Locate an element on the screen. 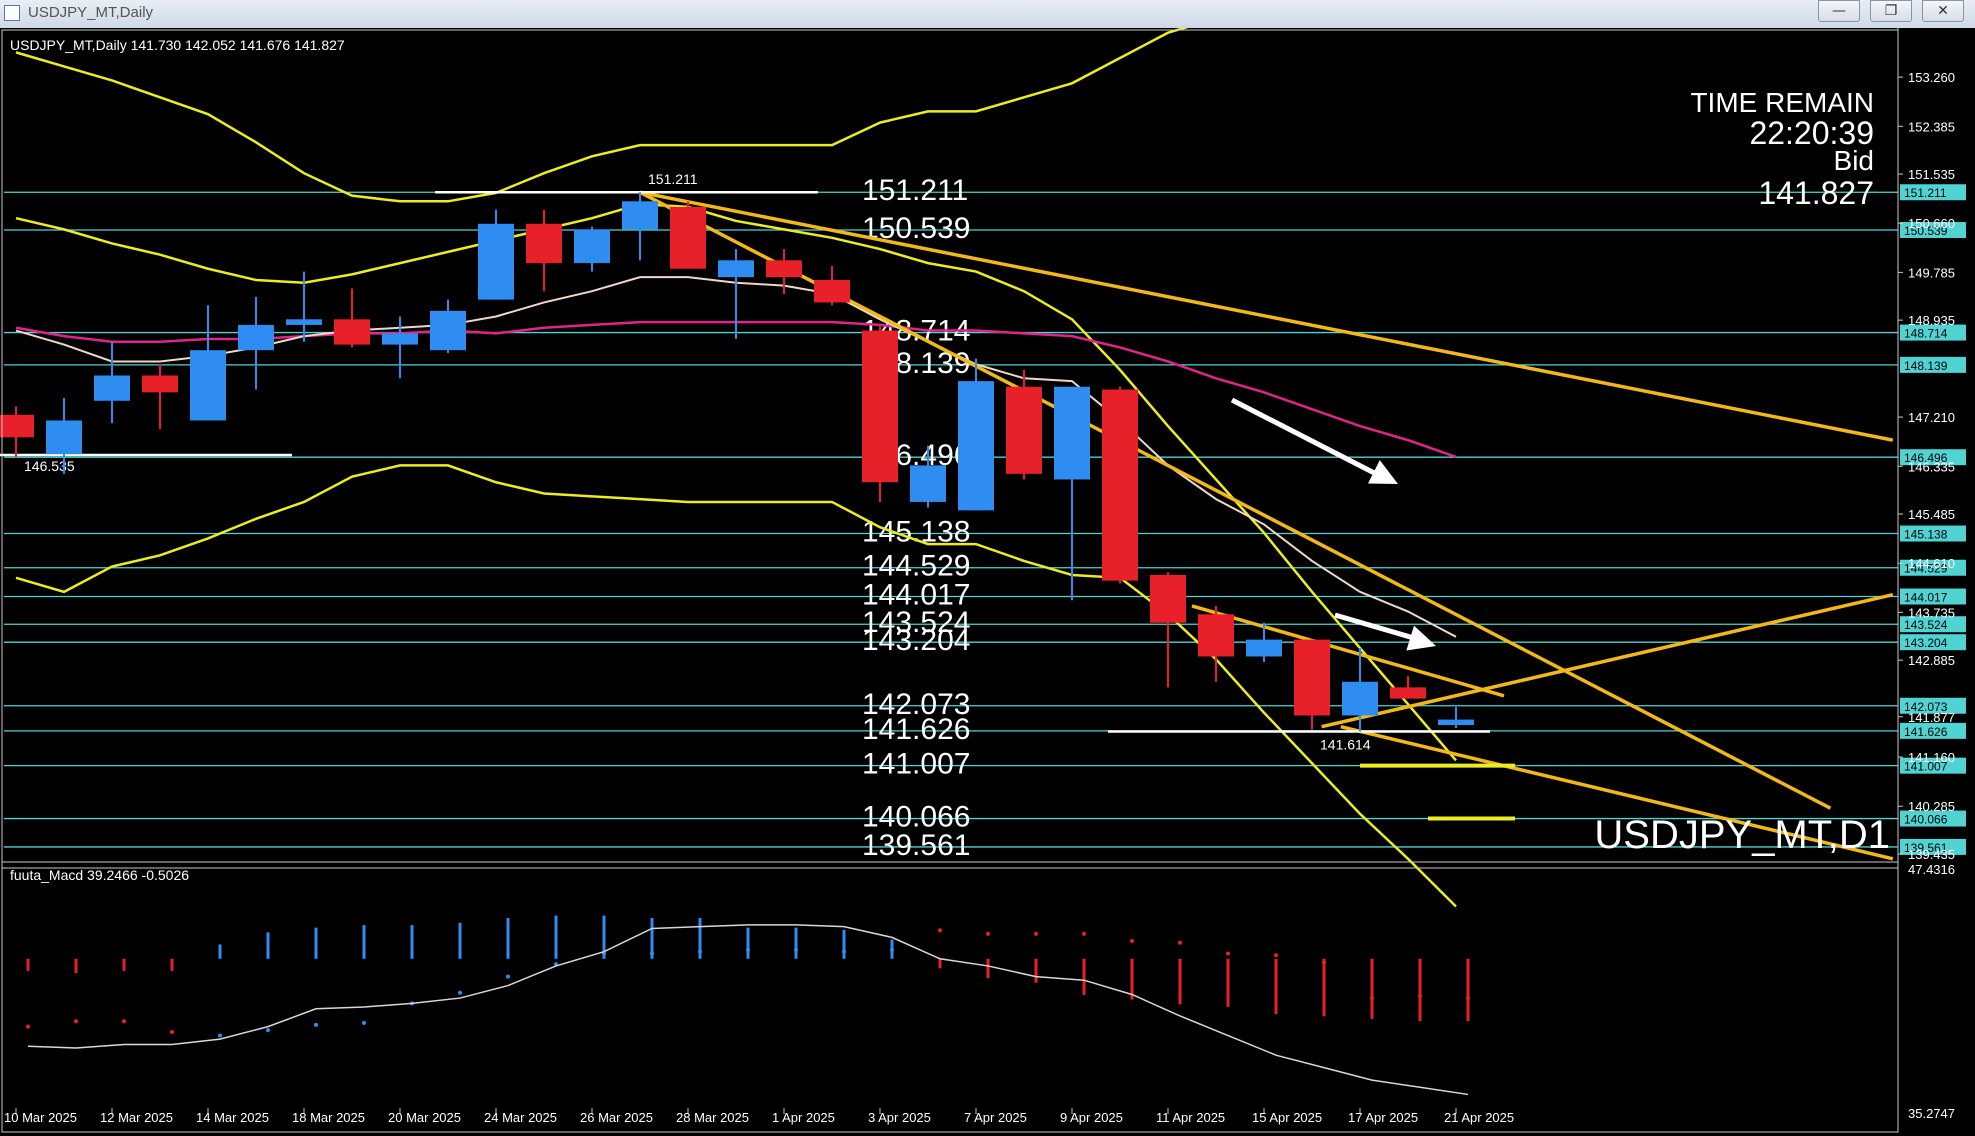  date-axis-label: 14 Mar 2025 is located at coordinates (232, 1117).